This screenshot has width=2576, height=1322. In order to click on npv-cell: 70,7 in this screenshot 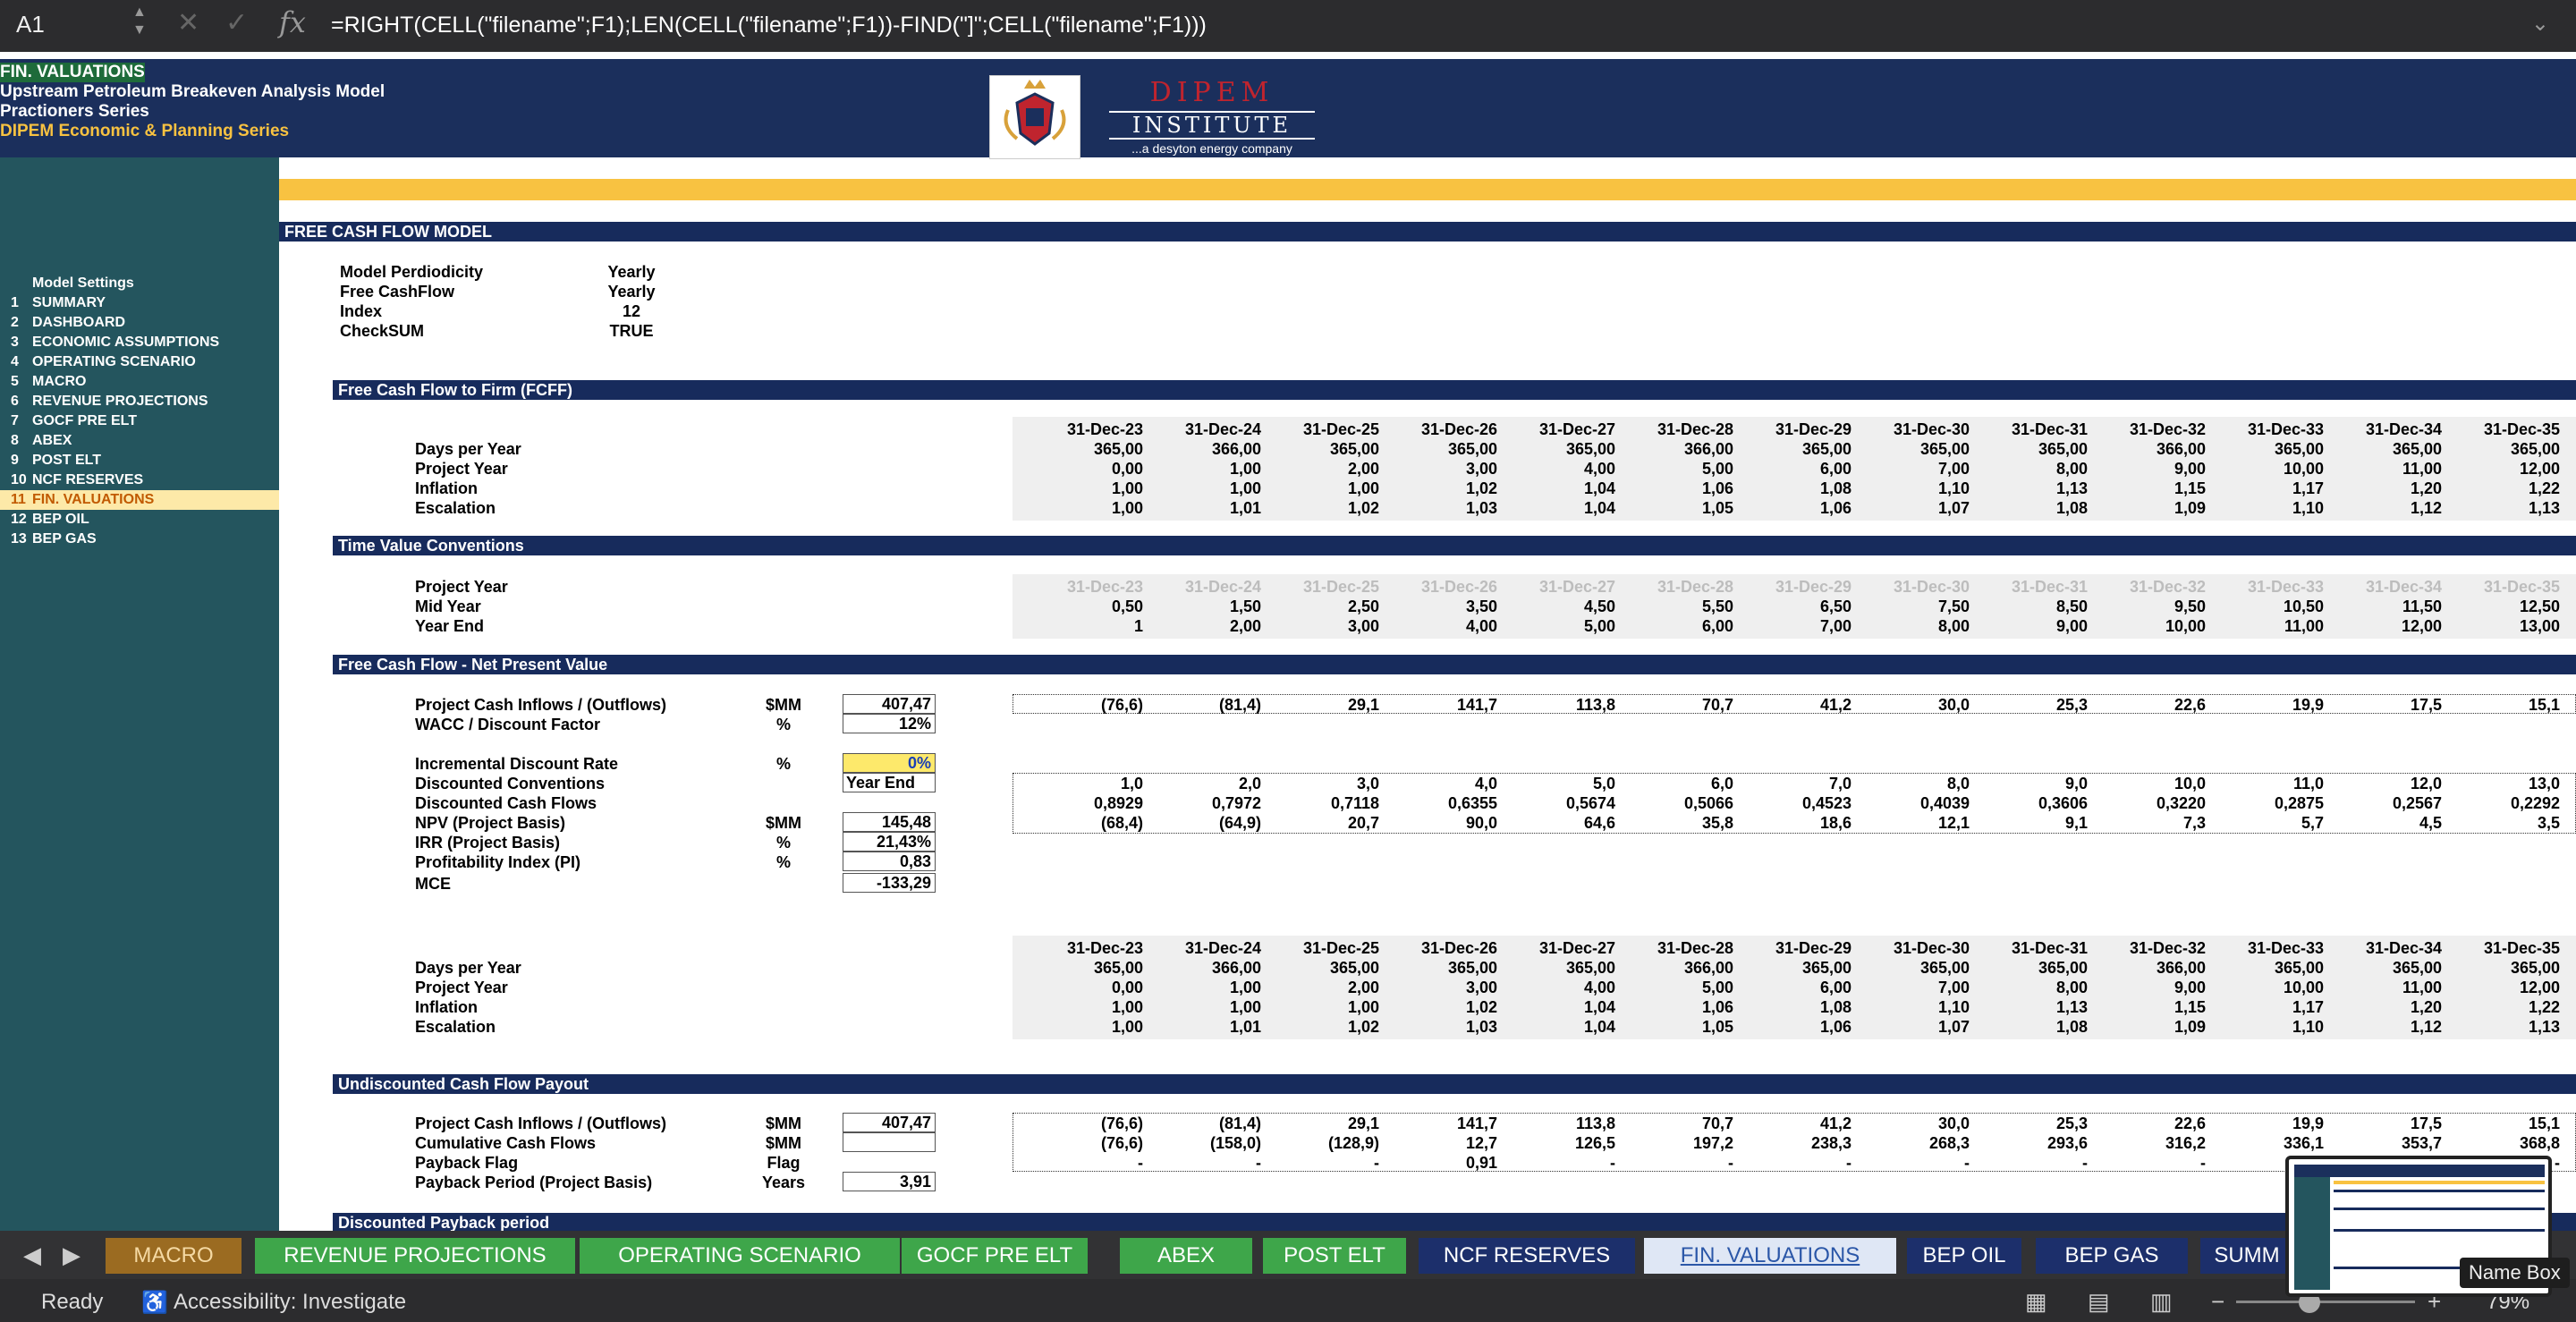, I will do `click(1717, 705)`.